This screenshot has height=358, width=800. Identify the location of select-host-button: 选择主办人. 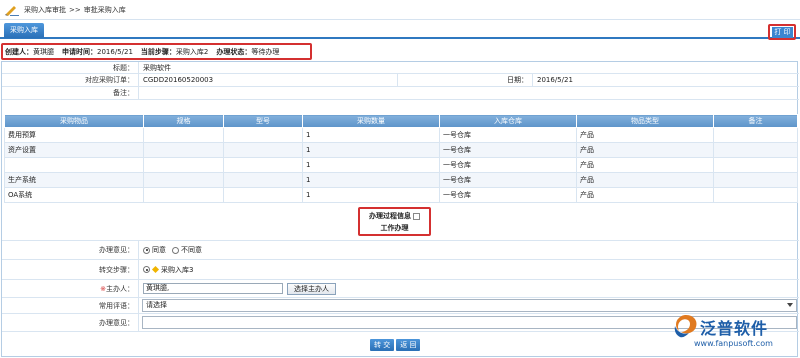
(311, 288).